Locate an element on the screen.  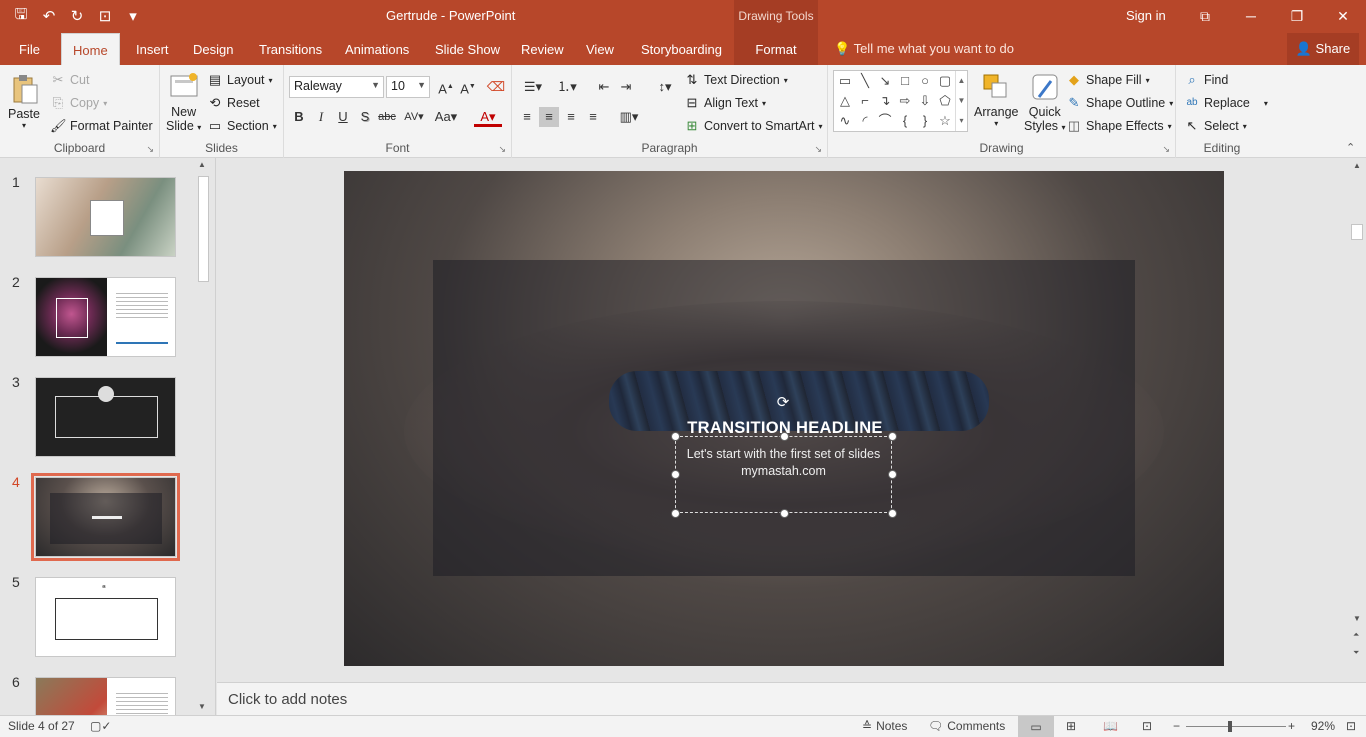
layout-button: ▤ Layout ▾ is located at coordinates (240, 80).